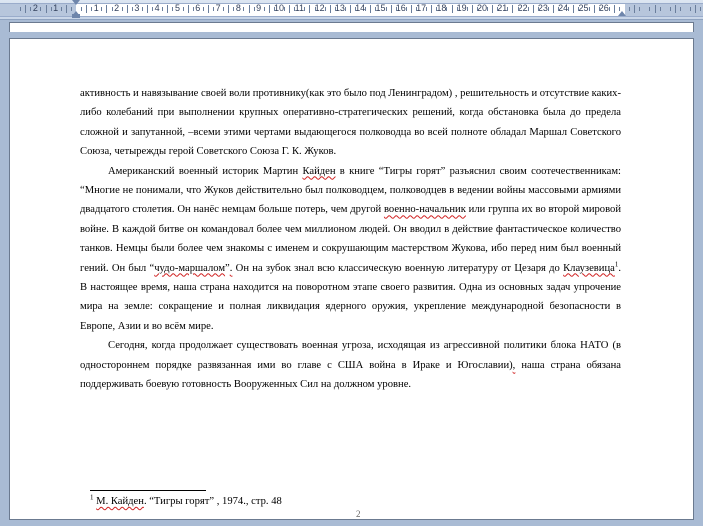 The width and height of the screenshot is (703, 526). I want to click on ruler-number: 7, so click(218, 8).